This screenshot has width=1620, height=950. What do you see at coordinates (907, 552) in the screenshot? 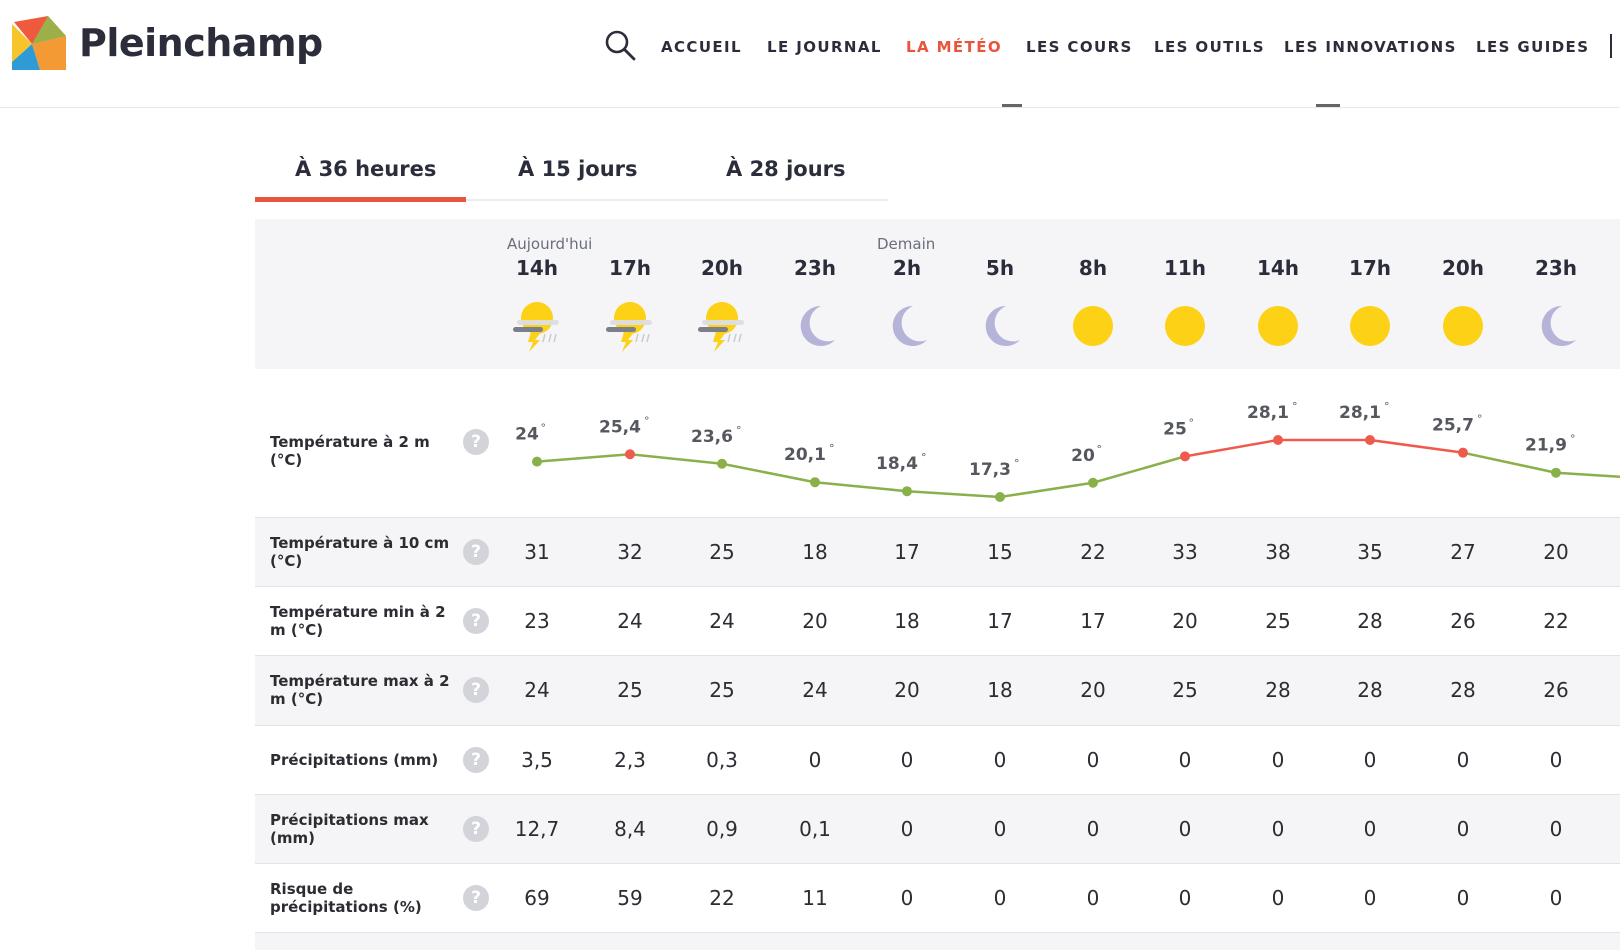
I see `table-cell: 17` at bounding box center [907, 552].